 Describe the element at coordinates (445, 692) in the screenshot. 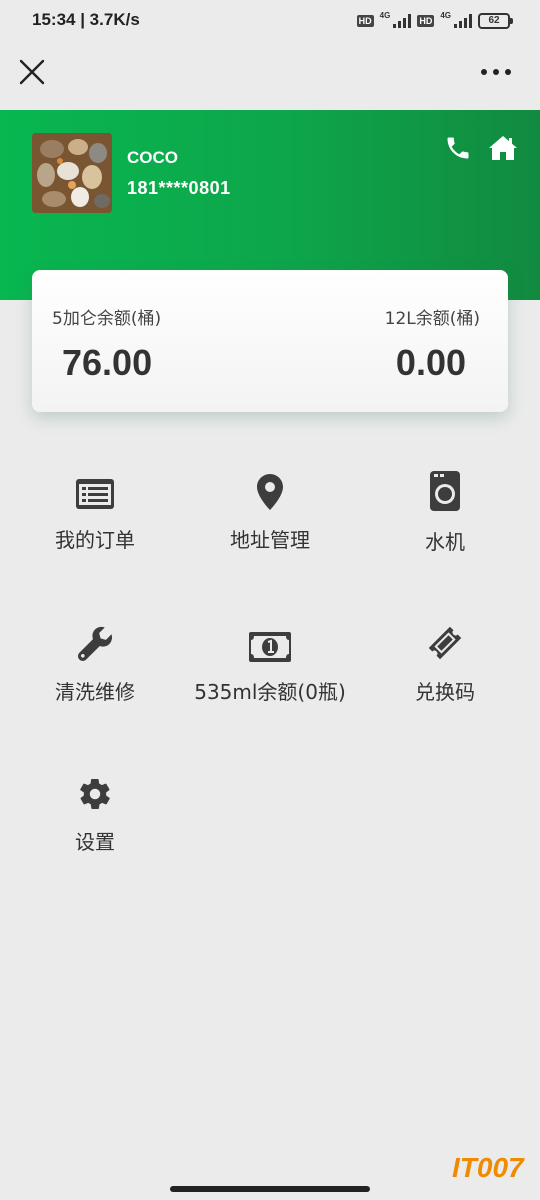

I see `menu-label: 兑换码` at that location.